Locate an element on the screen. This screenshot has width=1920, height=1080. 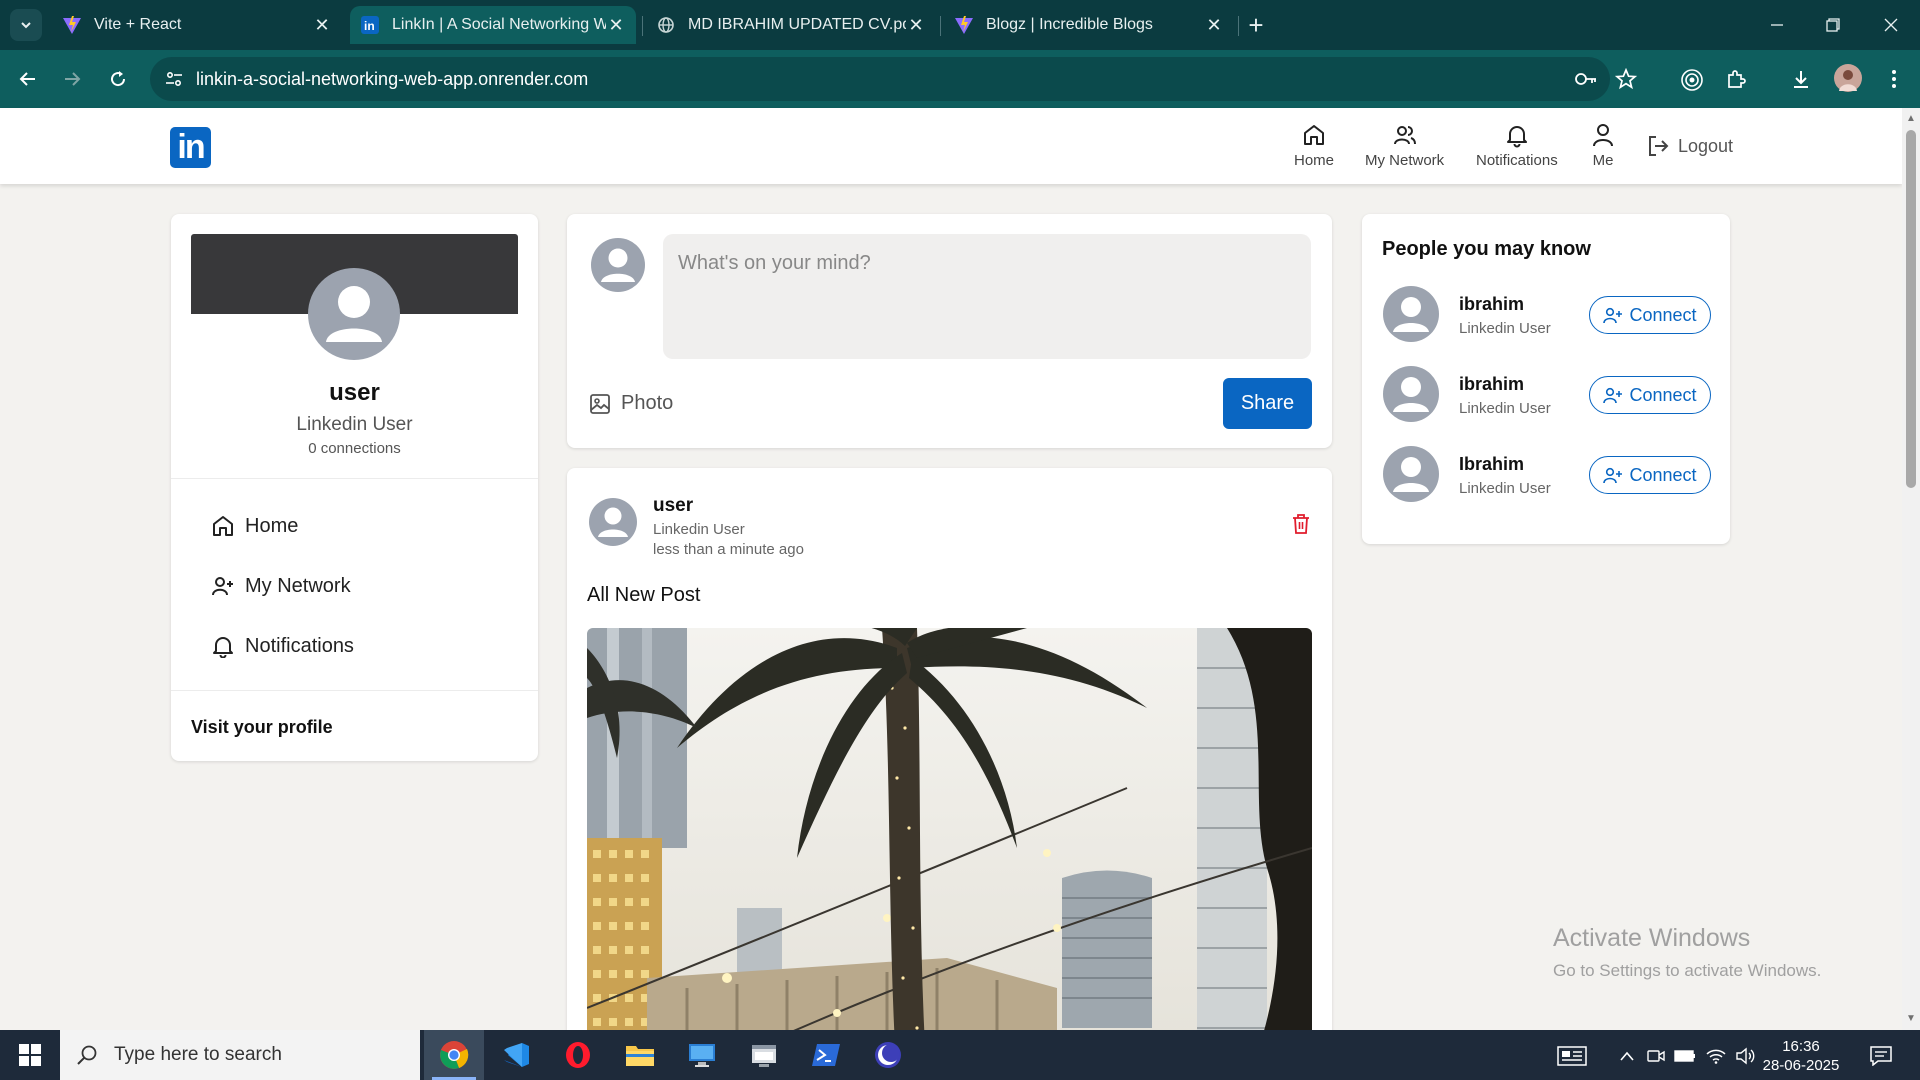
taskbar-app-window is located at coordinates (764, 1055).